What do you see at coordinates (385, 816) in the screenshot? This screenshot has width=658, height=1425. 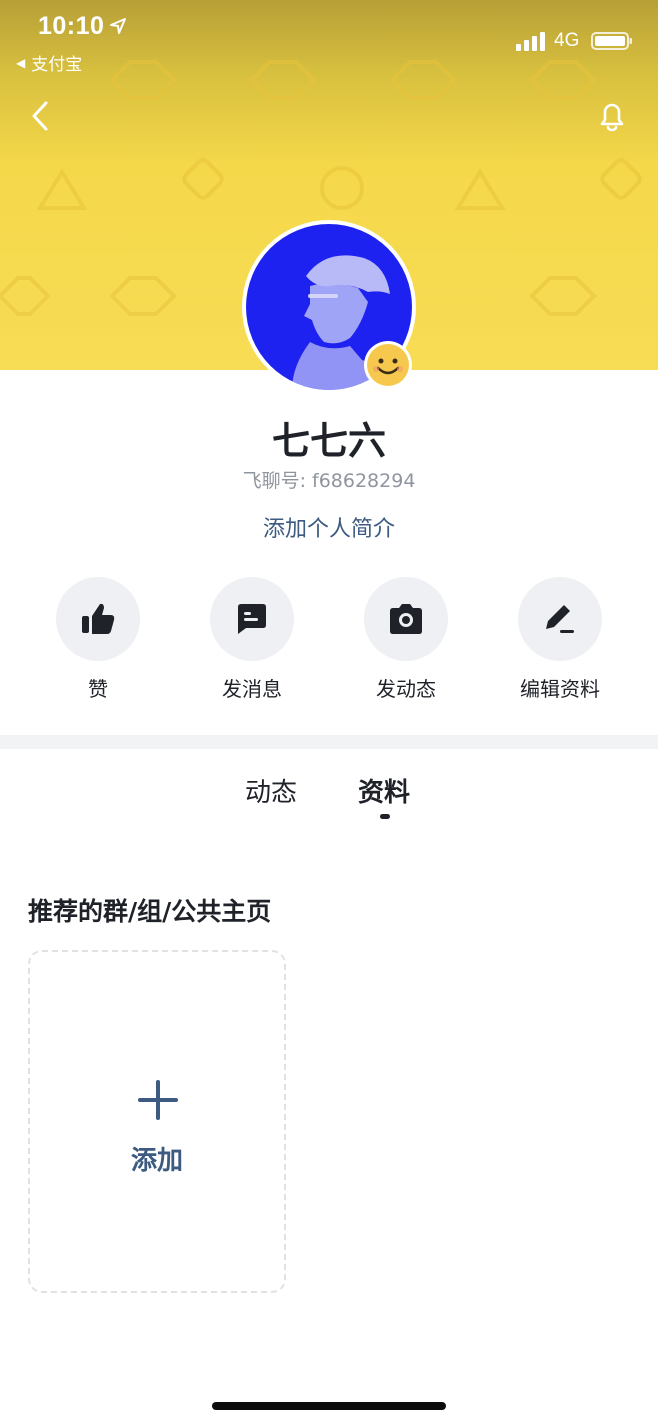 I see `active-tab-indicator` at bounding box center [385, 816].